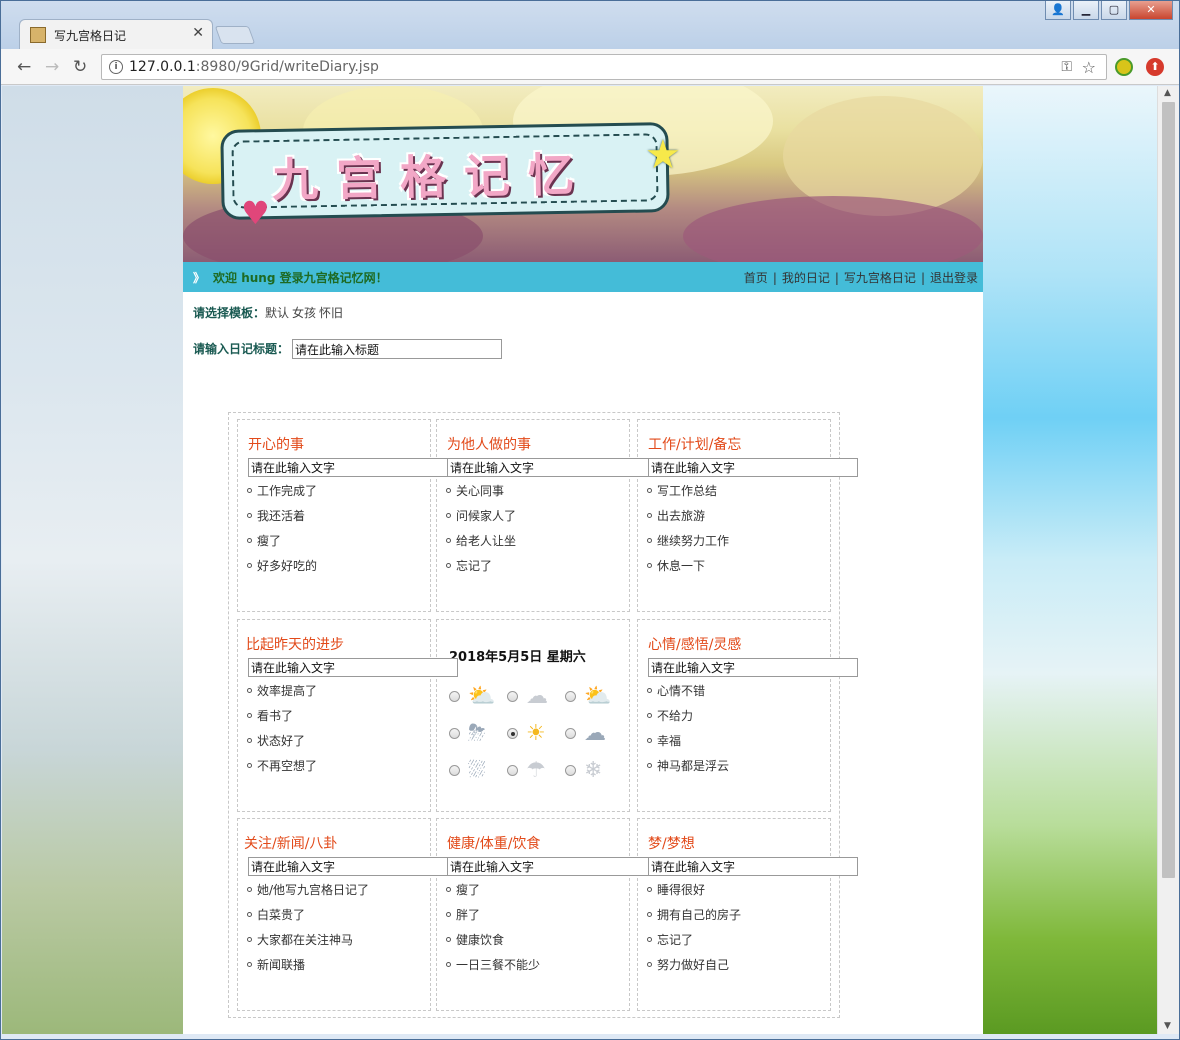 The width and height of the screenshot is (1180, 1040). I want to click on suggestion-item: 给老人让坐, so click(481, 545).